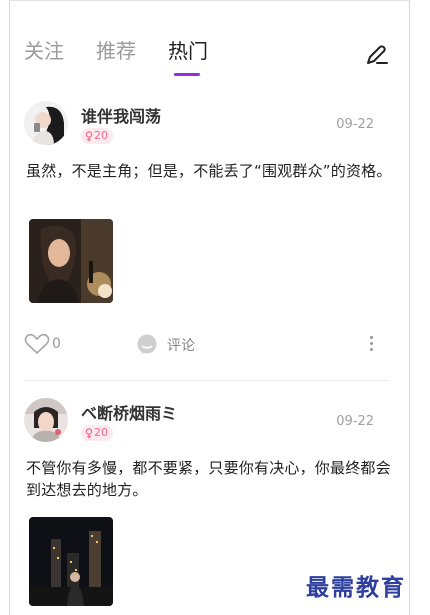 Image resolution: width=430 pixels, height=615 pixels. Describe the element at coordinates (208, 479) in the screenshot. I see `post-text: 不管你有多慢，都不要紧，只要你有决心，你最终都会到达想去的地方。` at that location.